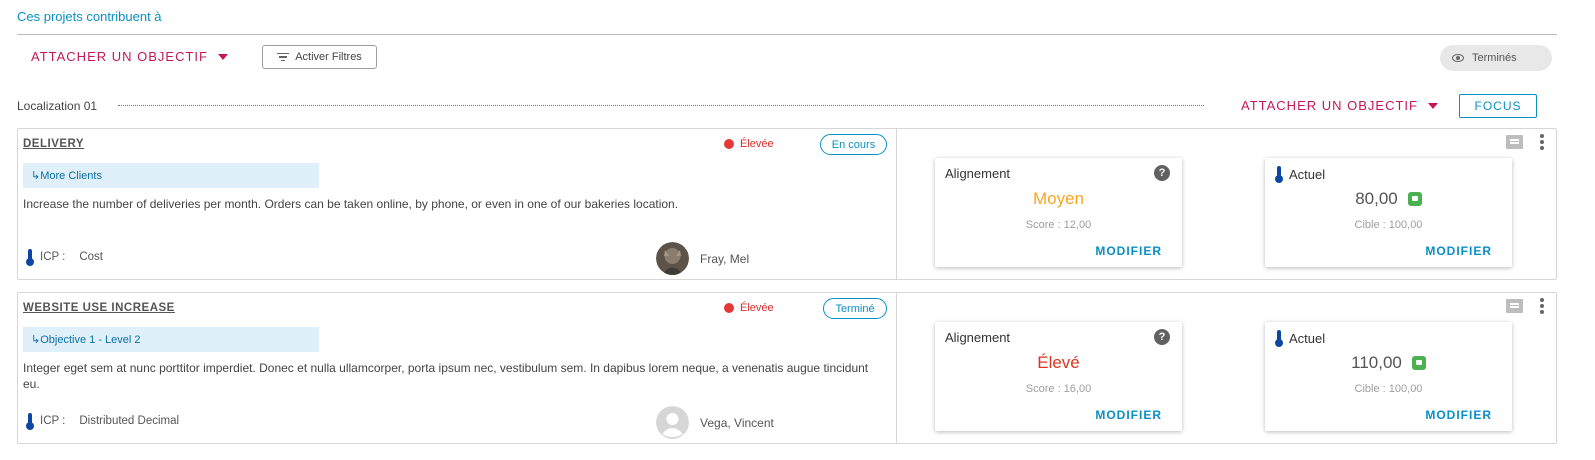  I want to click on show-completed-label: Terminés, so click(1494, 58).